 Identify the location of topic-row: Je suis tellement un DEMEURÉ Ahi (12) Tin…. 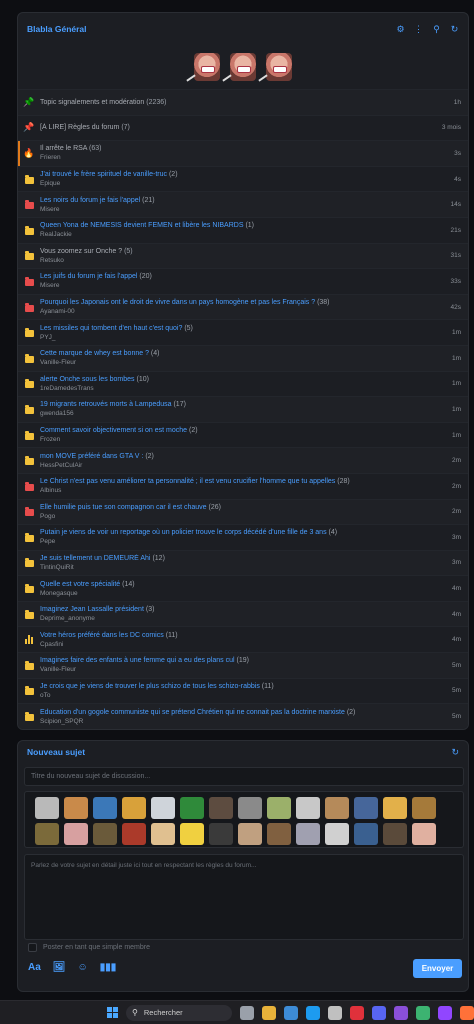
(243, 562).